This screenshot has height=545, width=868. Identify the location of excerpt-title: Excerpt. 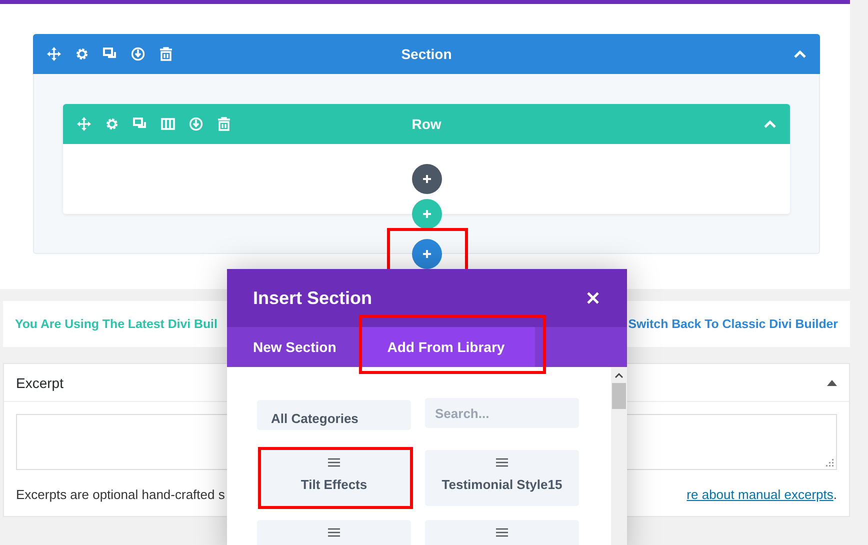
(40, 382).